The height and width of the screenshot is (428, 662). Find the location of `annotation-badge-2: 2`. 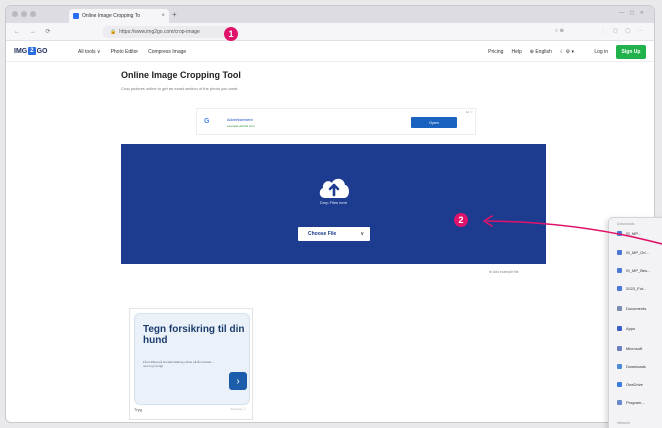

annotation-badge-2: 2 is located at coordinates (461, 220).